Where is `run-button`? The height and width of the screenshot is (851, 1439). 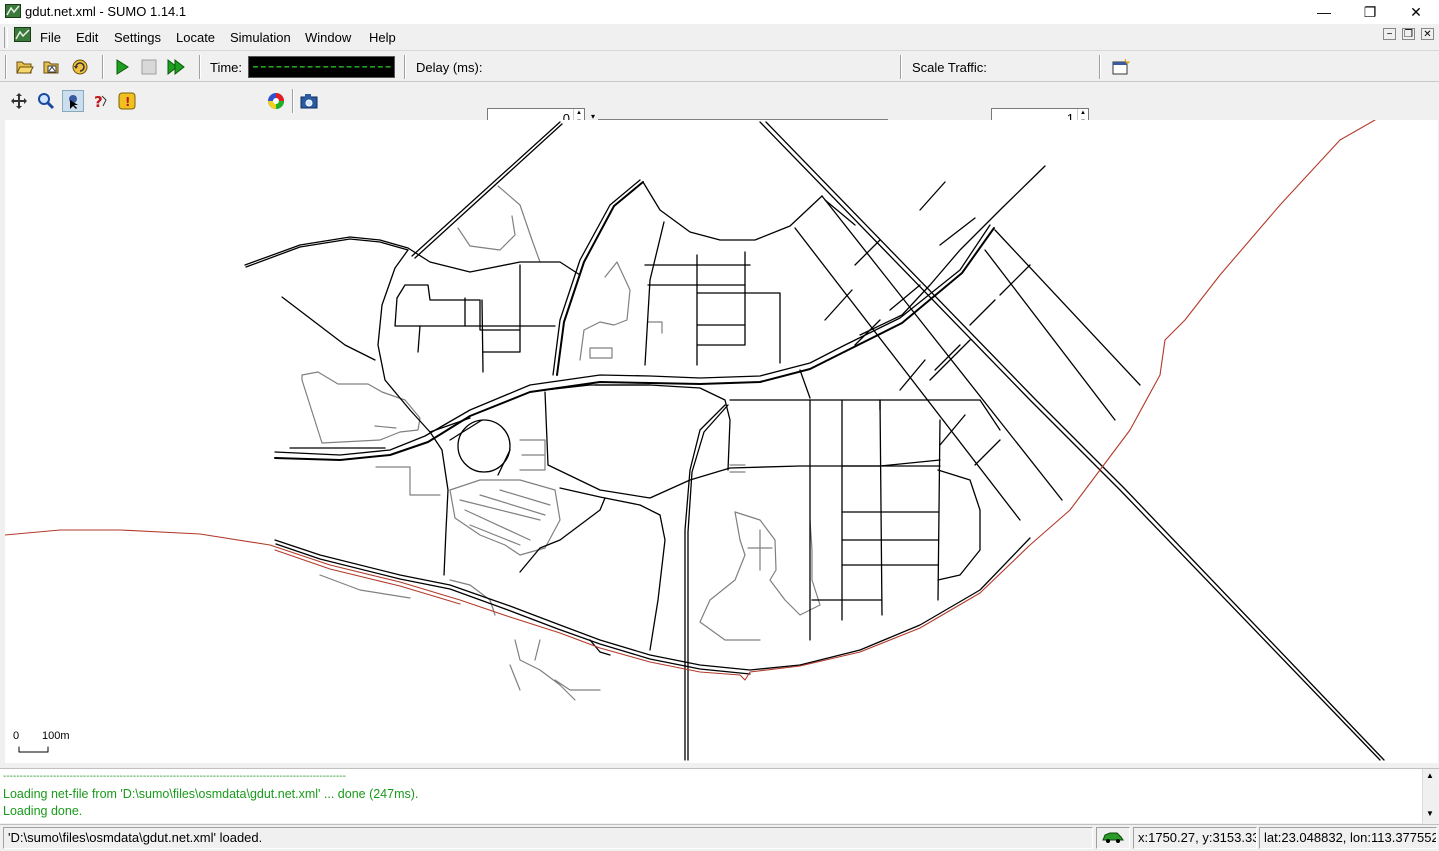
run-button is located at coordinates (122, 67).